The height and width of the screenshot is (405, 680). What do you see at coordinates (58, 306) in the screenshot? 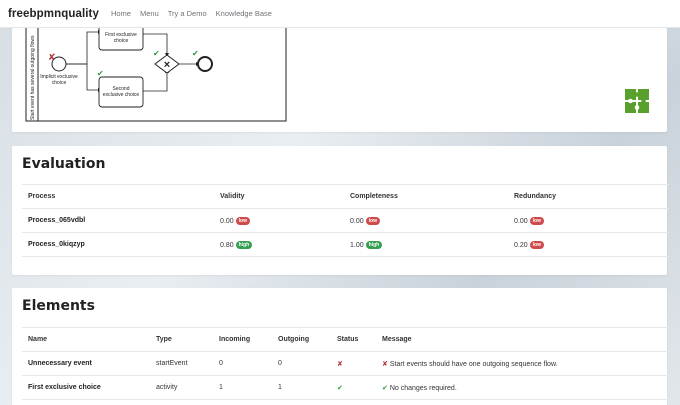
I see `elements-title: Elements` at bounding box center [58, 306].